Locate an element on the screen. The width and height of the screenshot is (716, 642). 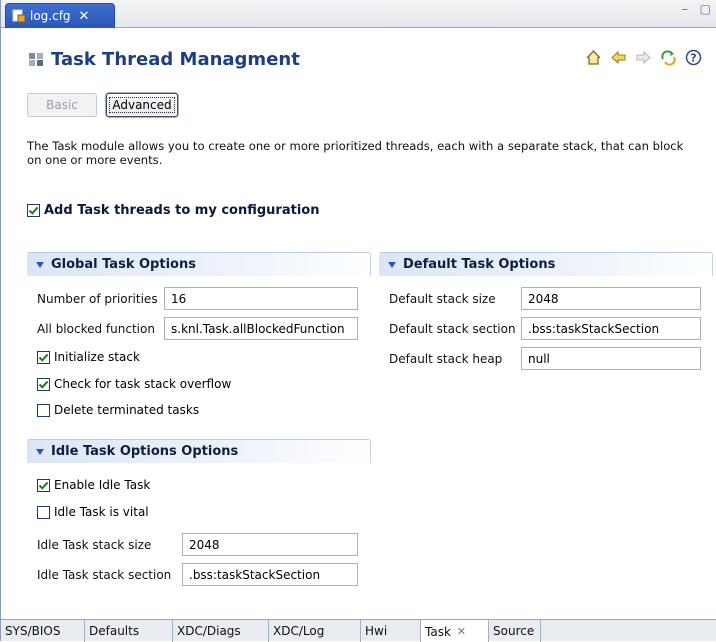
idle-stack-size-input: 2048 is located at coordinates (270, 544).